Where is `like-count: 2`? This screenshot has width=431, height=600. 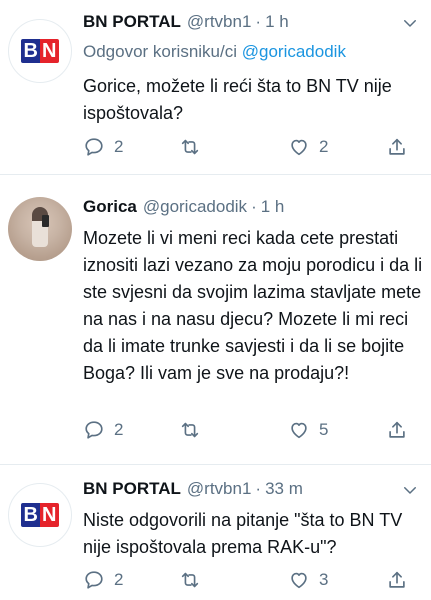
like-count: 2 is located at coordinates (324, 146).